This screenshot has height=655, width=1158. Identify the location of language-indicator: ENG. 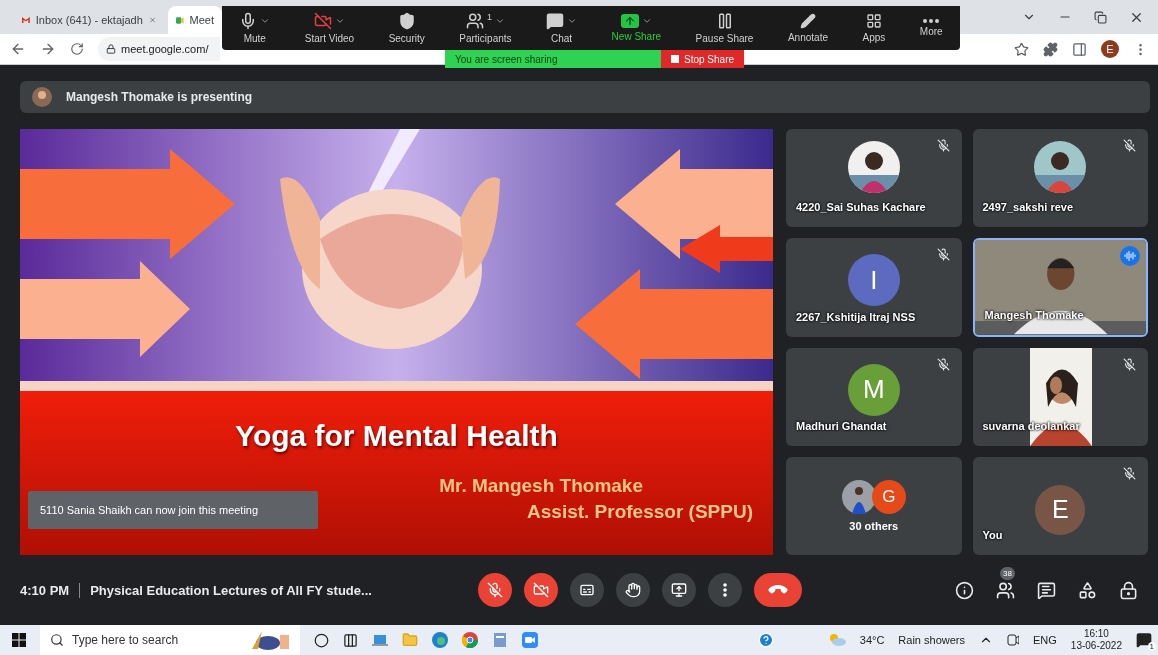
(1045, 640).